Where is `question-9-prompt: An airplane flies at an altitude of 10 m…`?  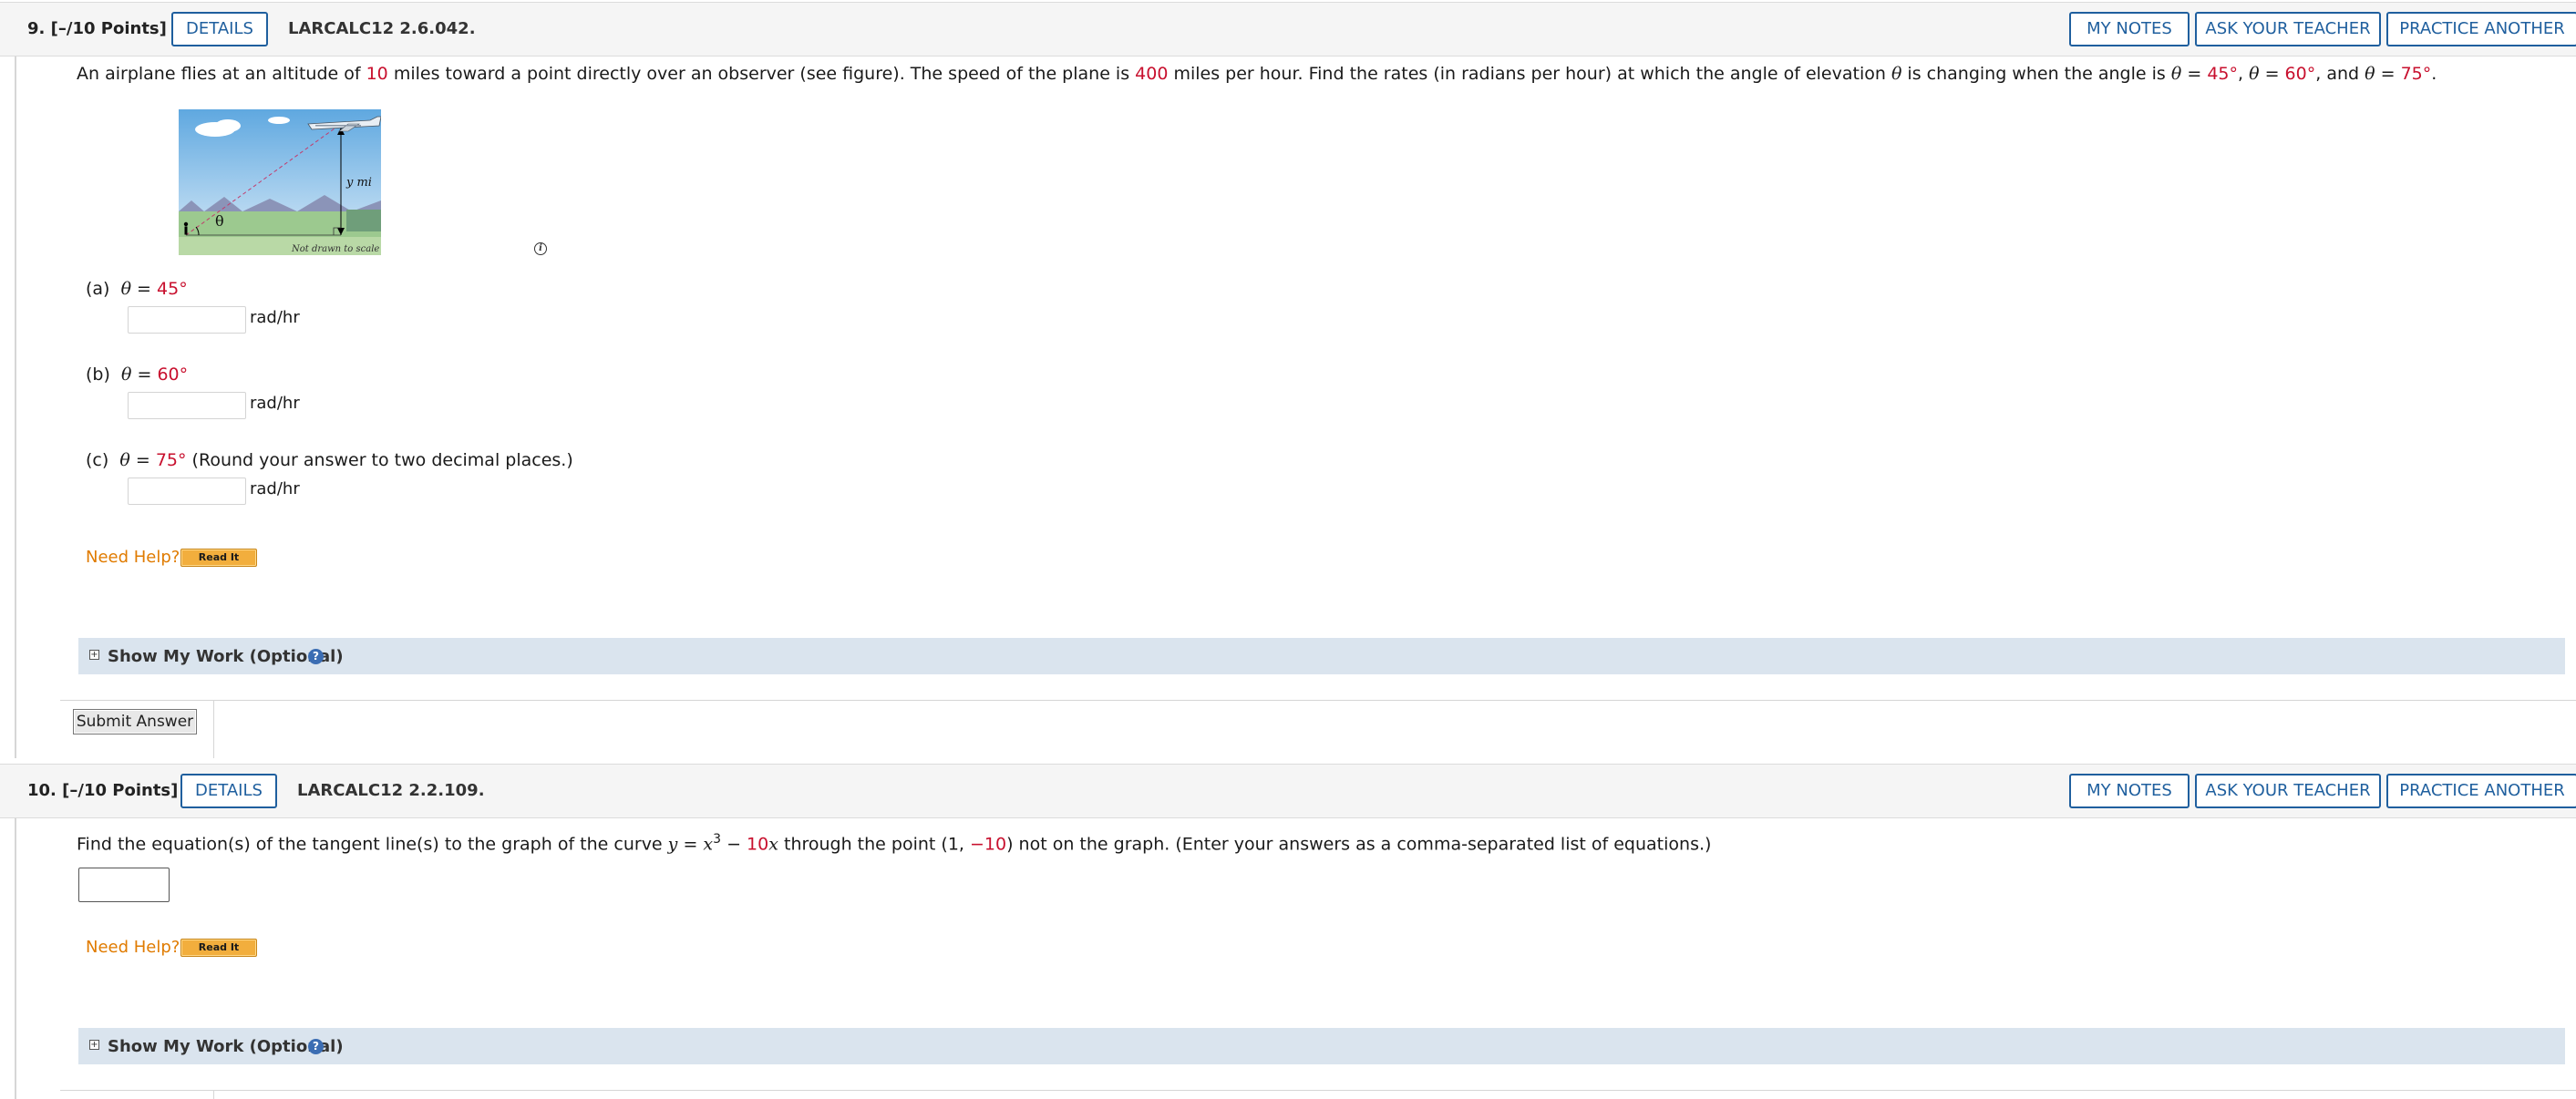 question-9-prompt: An airplane flies at an altitude of 10 m… is located at coordinates (1257, 74).